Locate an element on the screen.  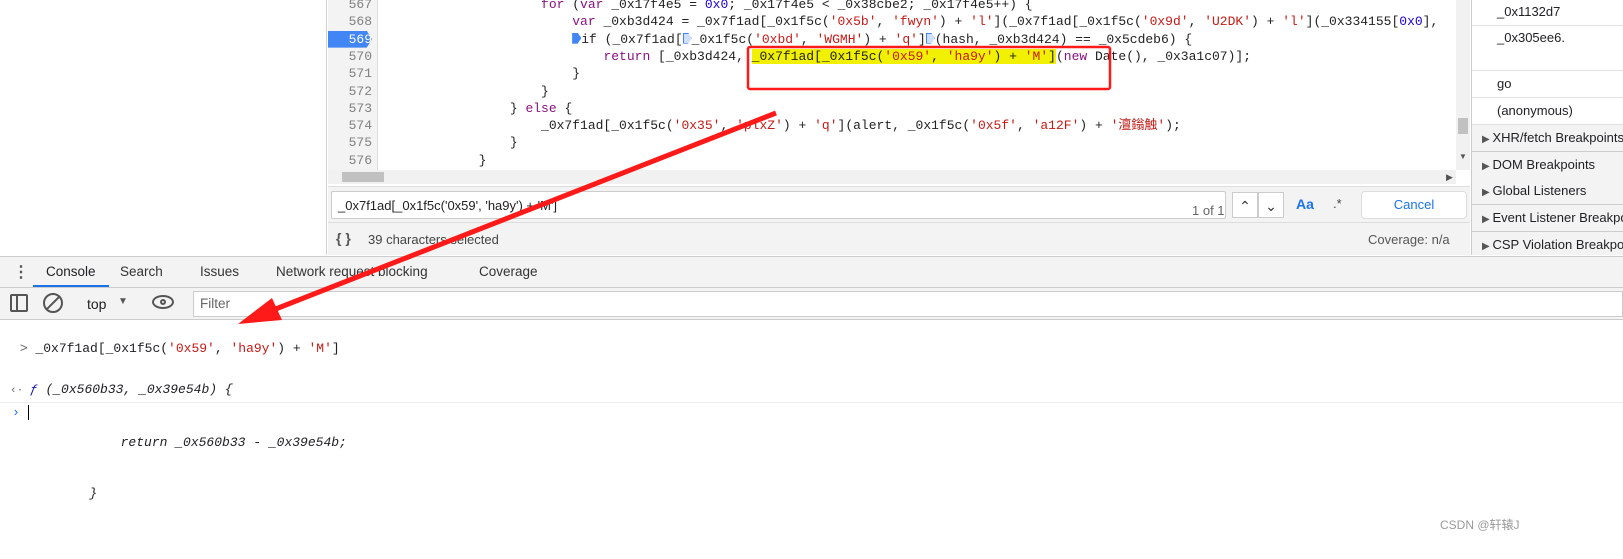
watermark: CSDN @轩辕J is located at coordinates (1480, 525).